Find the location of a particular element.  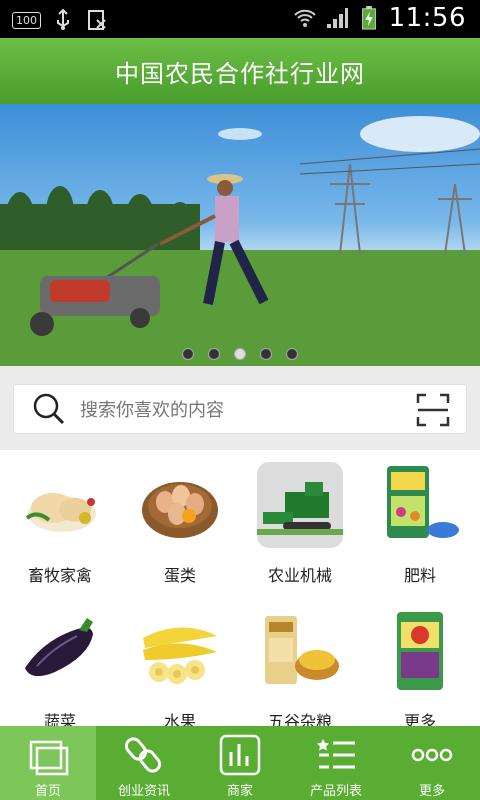

tab-label: 创业资讯 is located at coordinates (143, 791).